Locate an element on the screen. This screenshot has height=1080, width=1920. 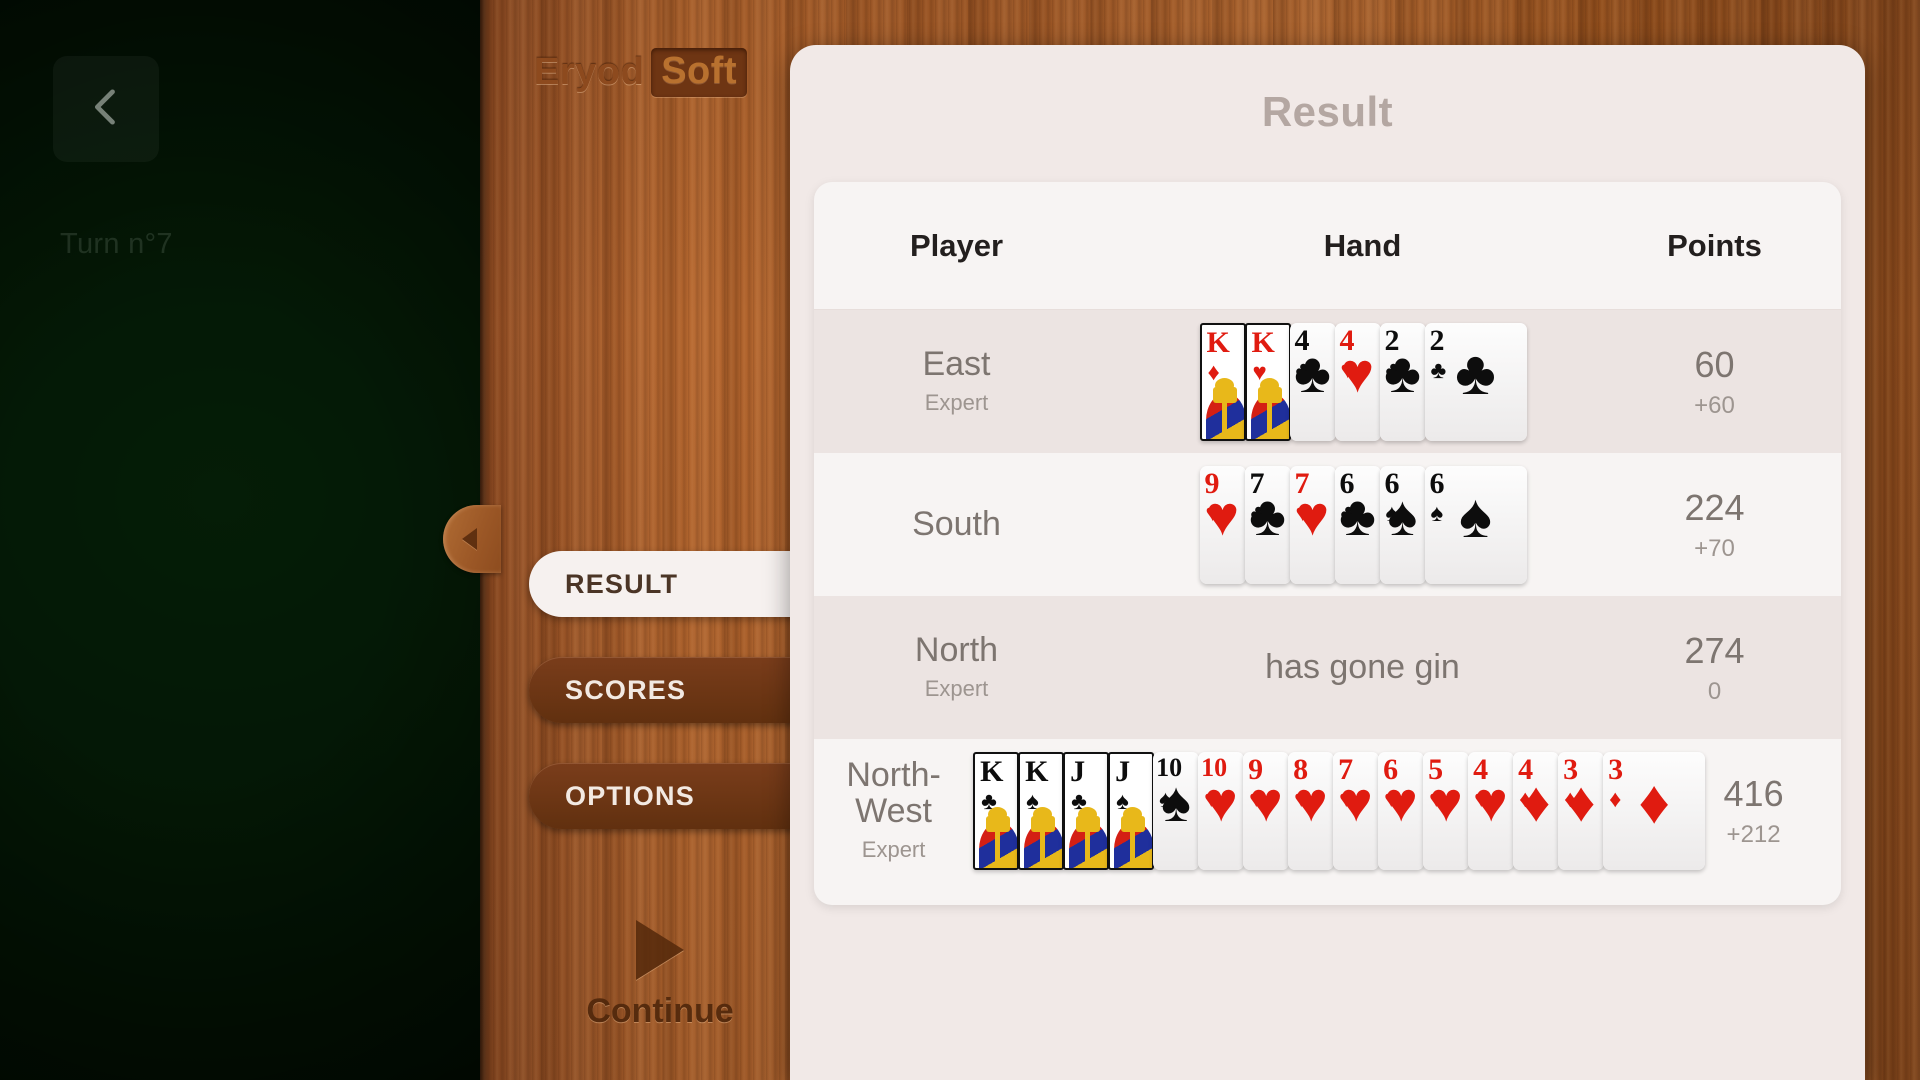
continue-label: Continue is located at coordinates (660, 1011).